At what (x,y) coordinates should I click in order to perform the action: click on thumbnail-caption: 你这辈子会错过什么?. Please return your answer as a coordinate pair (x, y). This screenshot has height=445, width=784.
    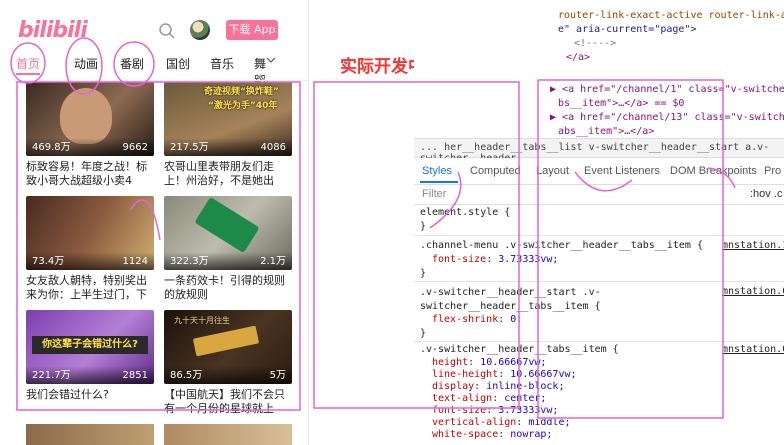
    Looking at the image, I should click on (90, 345).